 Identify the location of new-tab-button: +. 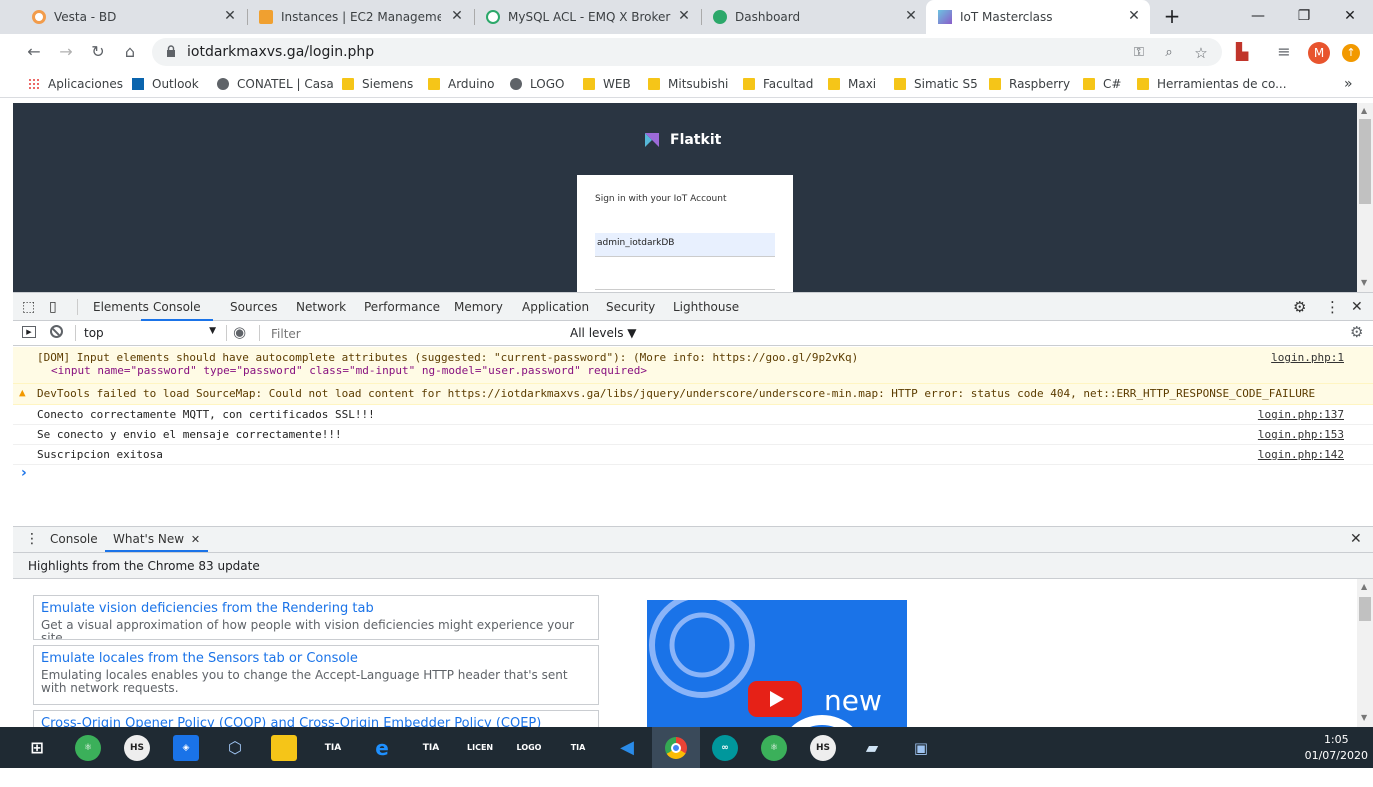
(1172, 16).